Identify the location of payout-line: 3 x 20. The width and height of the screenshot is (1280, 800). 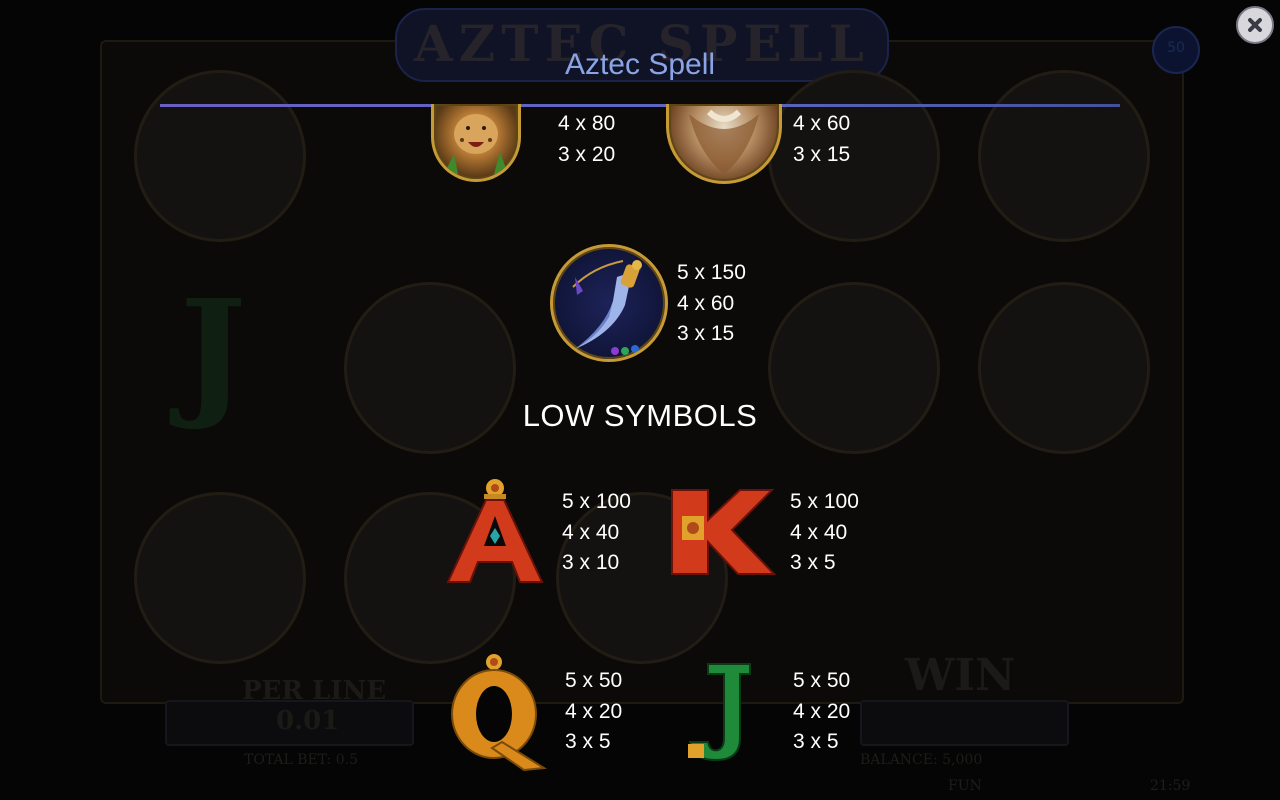
(587, 154).